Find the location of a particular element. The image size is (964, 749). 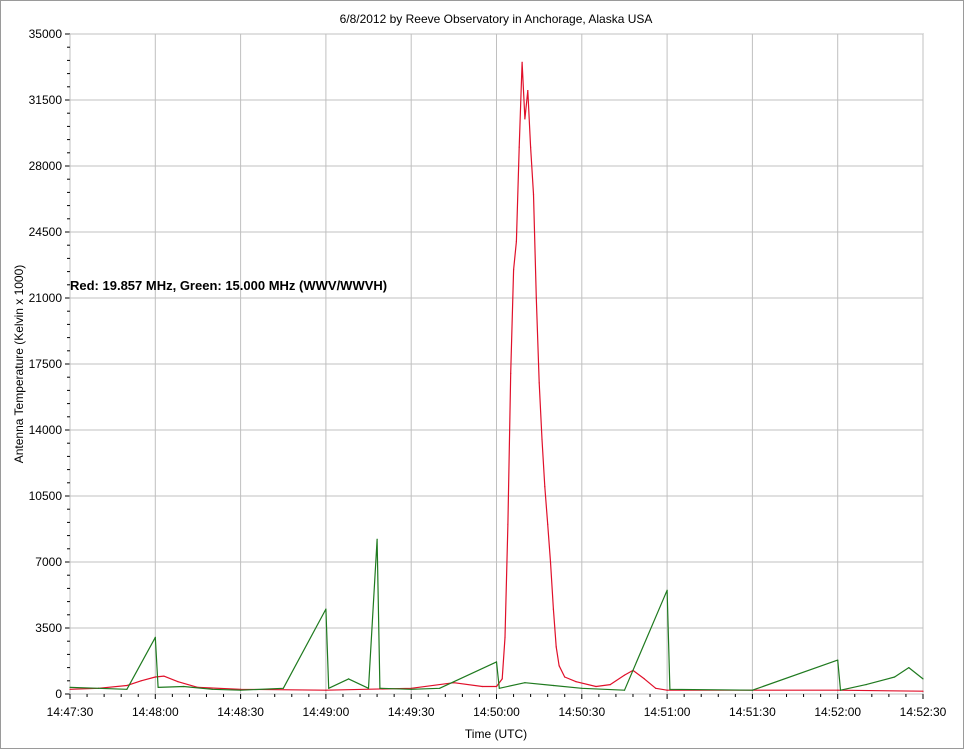

x-tick-label: 14:52:30 is located at coordinates (923, 712).